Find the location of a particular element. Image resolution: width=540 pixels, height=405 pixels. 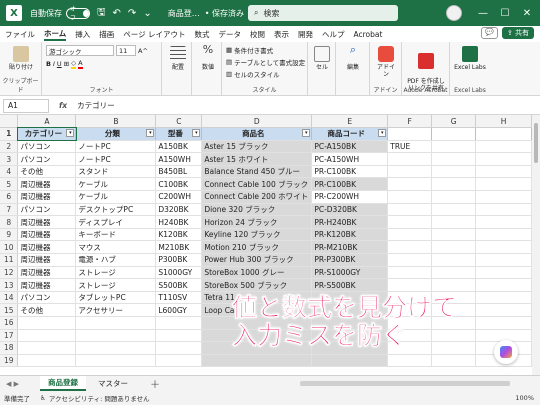

row-header: 16 is located at coordinates (9, 323).